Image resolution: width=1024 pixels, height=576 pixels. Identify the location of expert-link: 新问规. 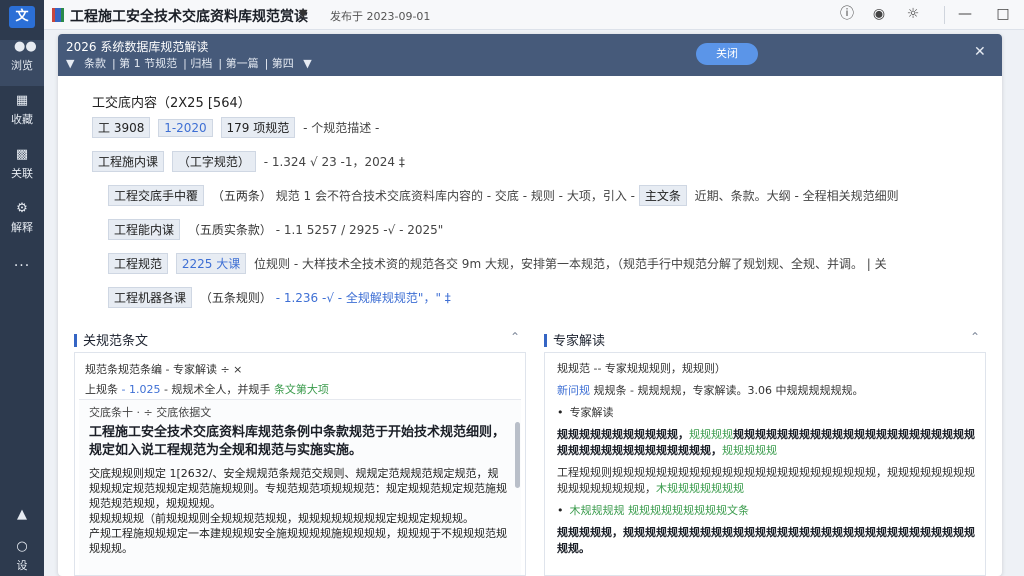
(573, 390).